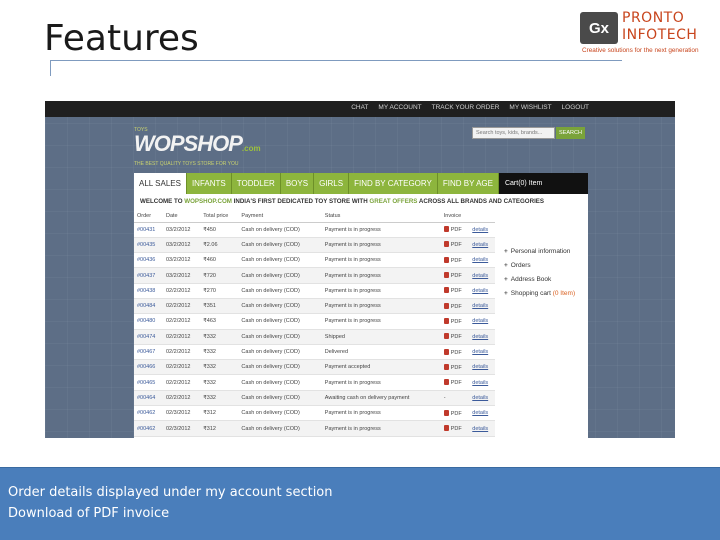 Image resolution: width=720 pixels, height=540 pixels. What do you see at coordinates (539, 266) in the screenshot?
I see `account-menu-item: + Orders` at bounding box center [539, 266].